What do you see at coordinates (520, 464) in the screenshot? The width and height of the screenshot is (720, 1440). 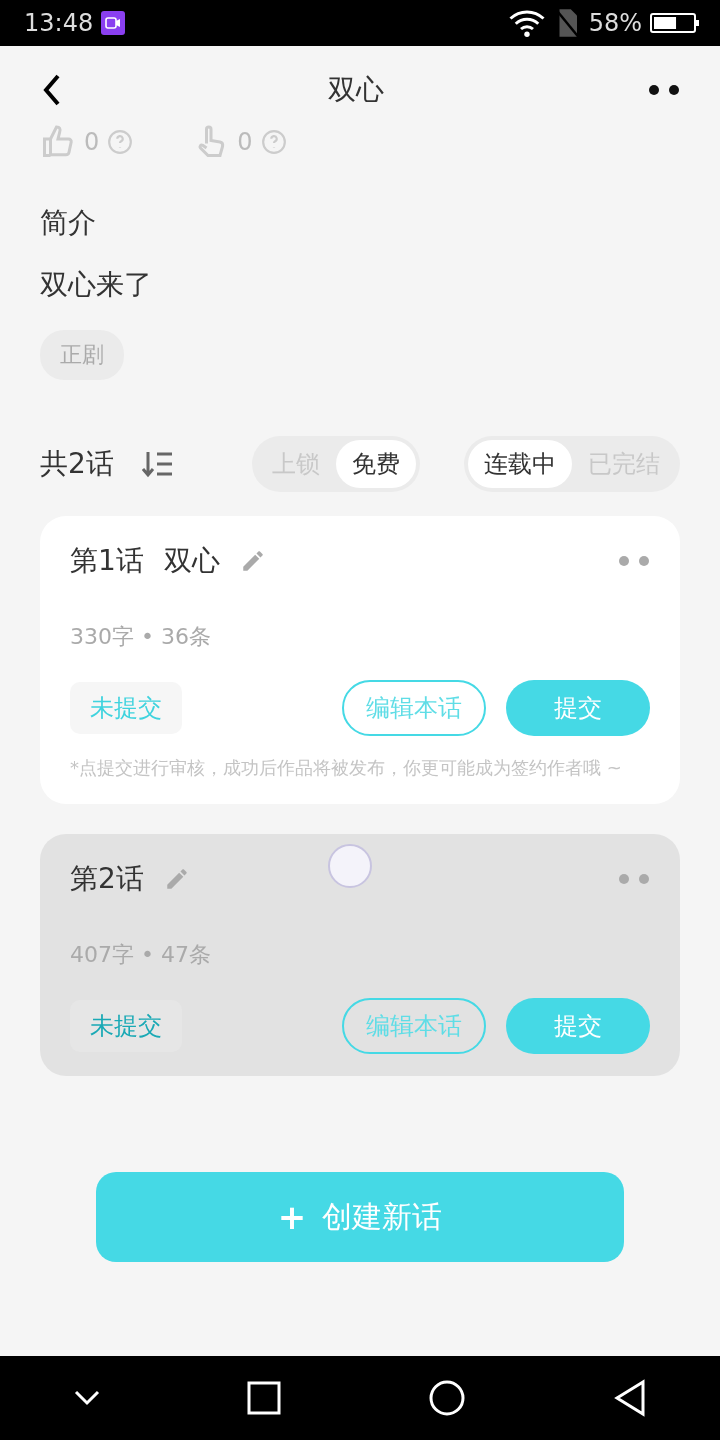 I see `filter-tab: 连载中` at bounding box center [520, 464].